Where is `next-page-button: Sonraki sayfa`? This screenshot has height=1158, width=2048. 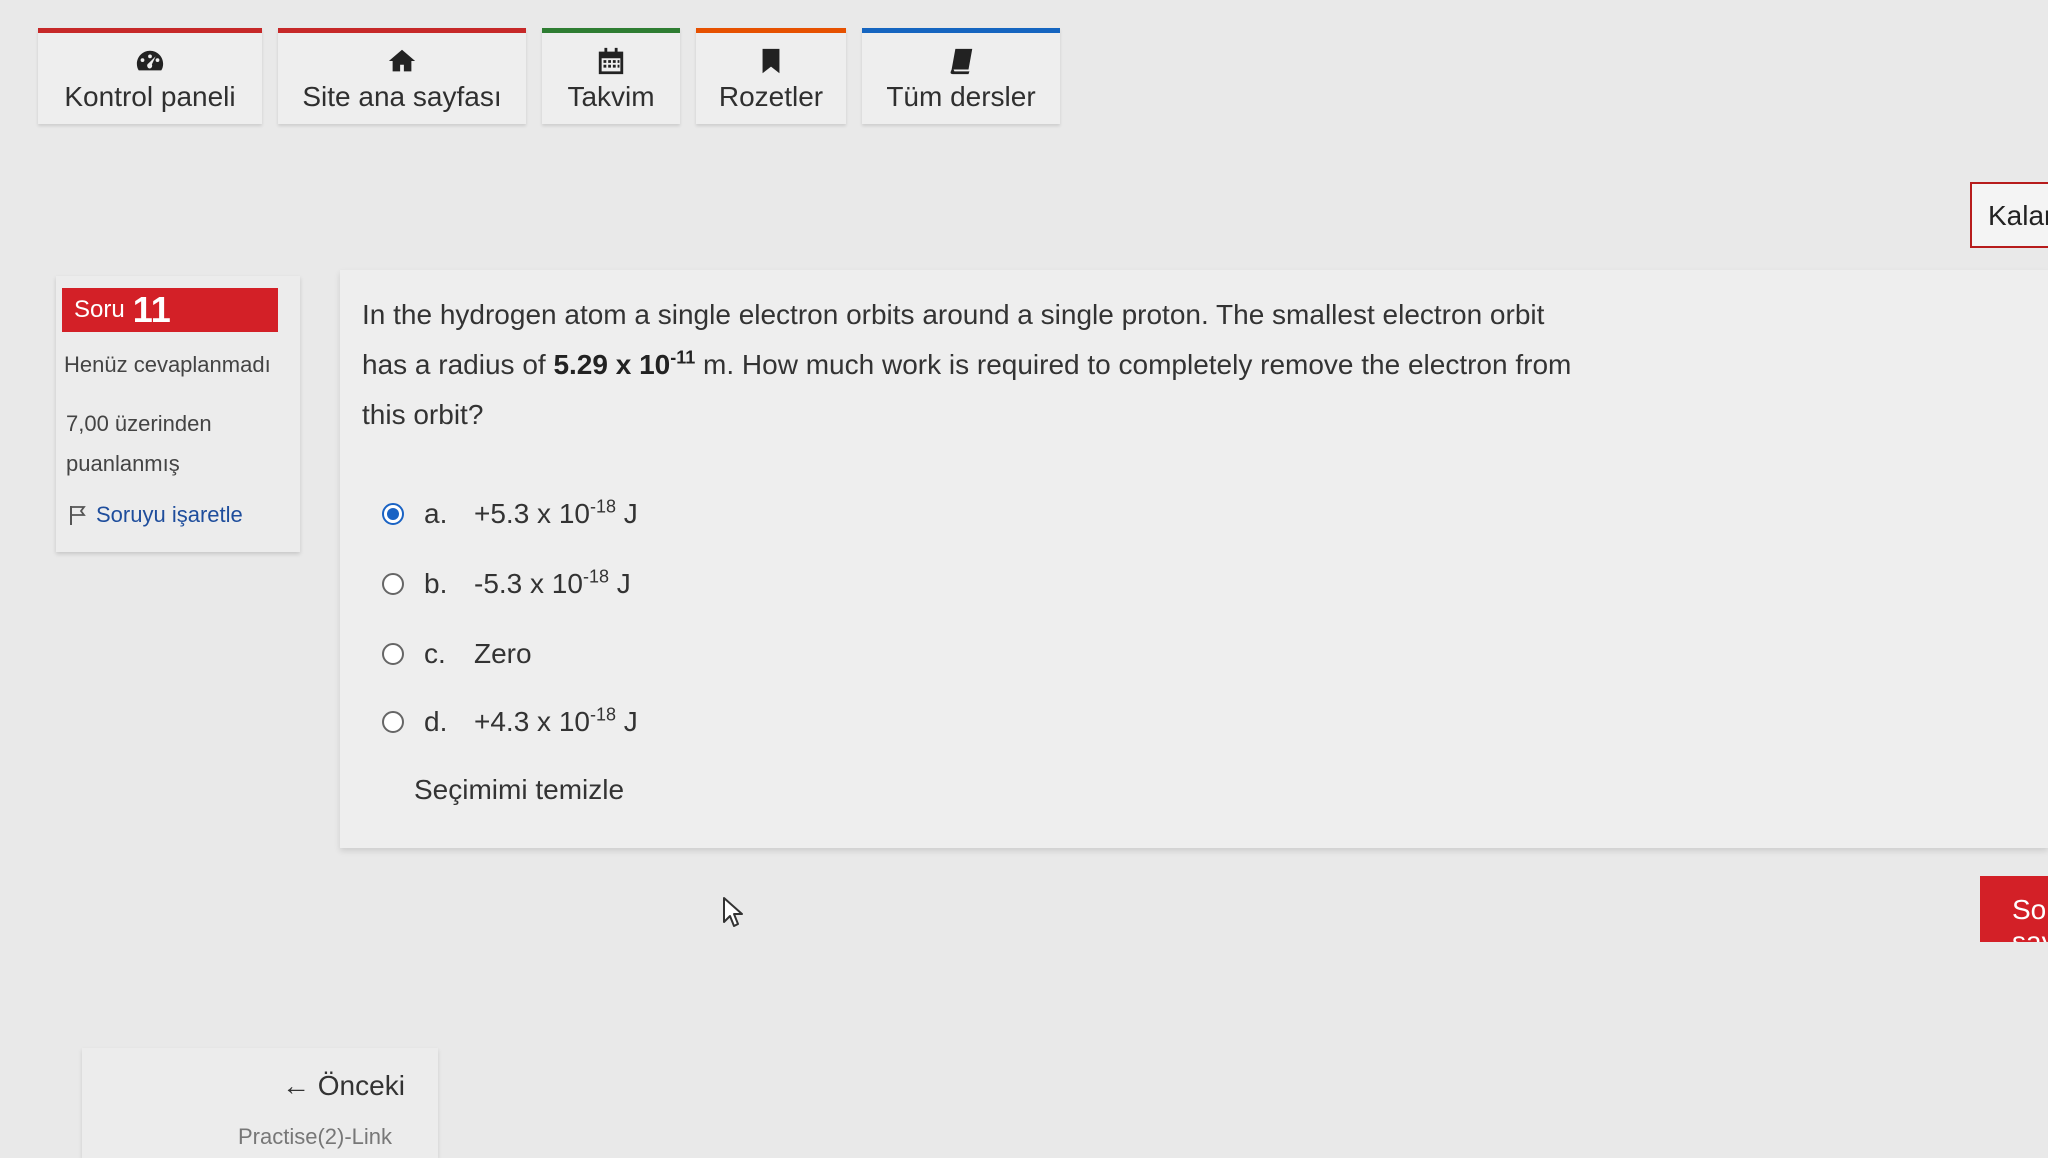
next-page-button: Sonraki sayfa is located at coordinates (2014, 909).